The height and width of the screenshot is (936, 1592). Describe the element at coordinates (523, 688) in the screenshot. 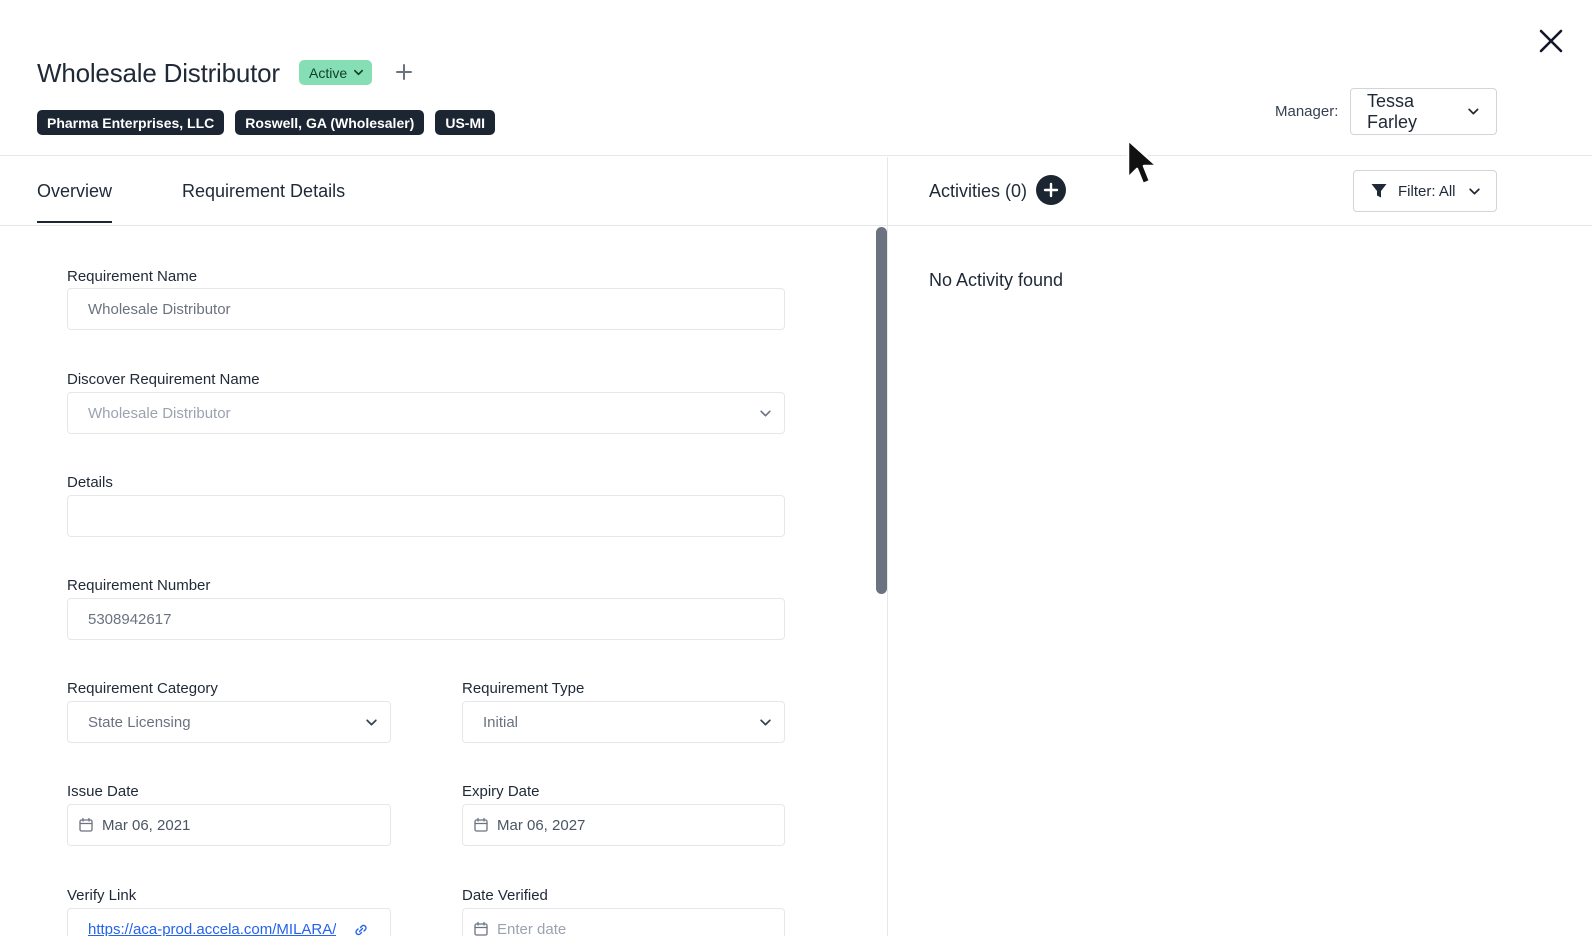

I see `requirement-type-label: Requirement Type` at that location.